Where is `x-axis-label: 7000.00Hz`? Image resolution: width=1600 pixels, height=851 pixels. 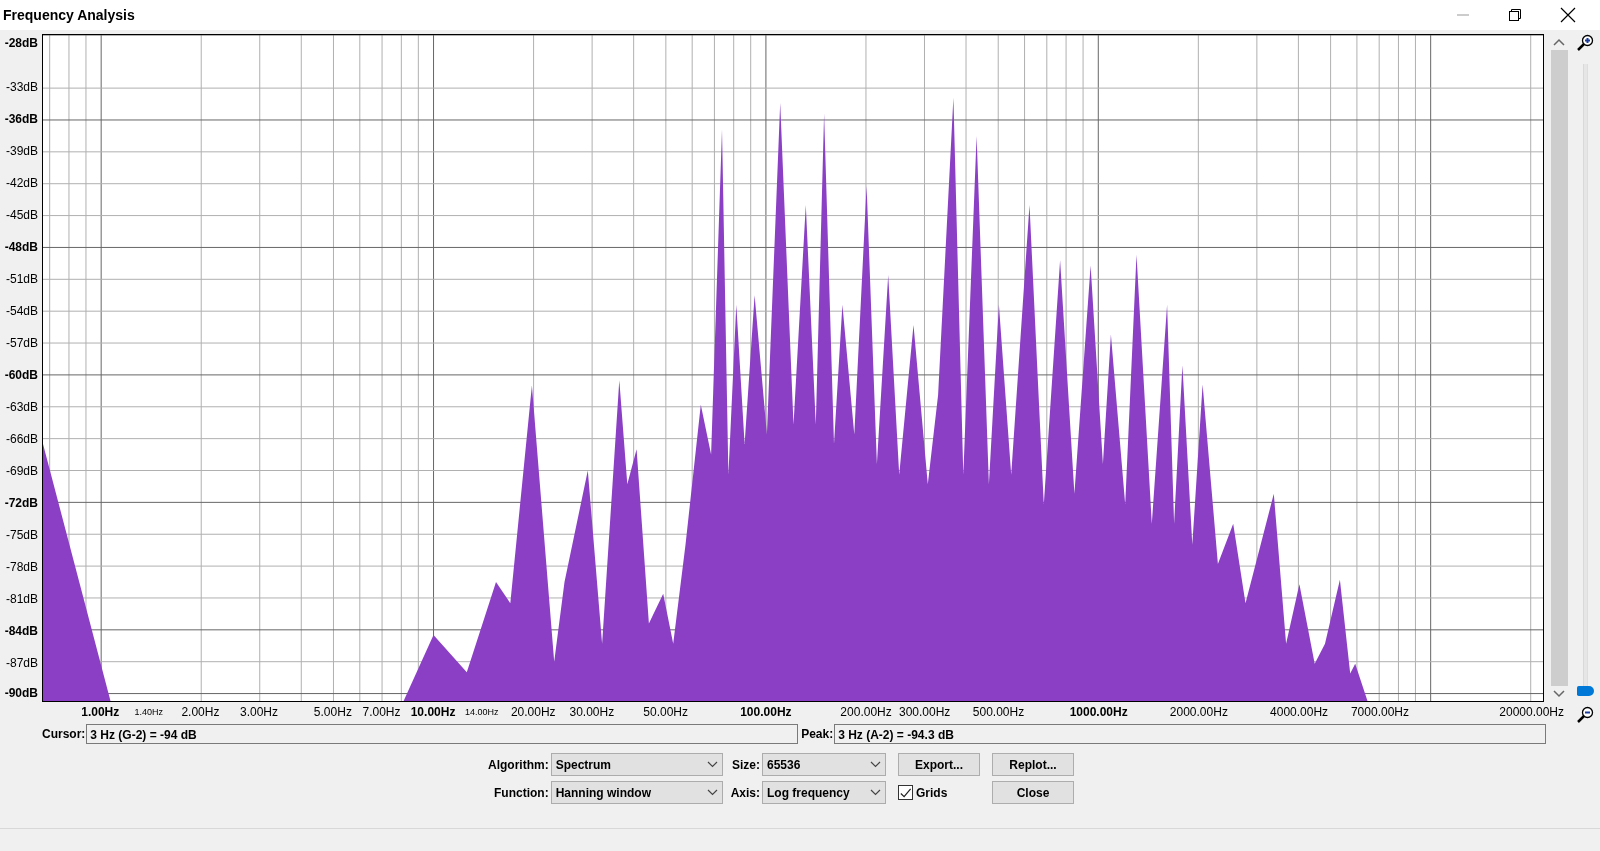
x-axis-label: 7000.00Hz is located at coordinates (1379, 712).